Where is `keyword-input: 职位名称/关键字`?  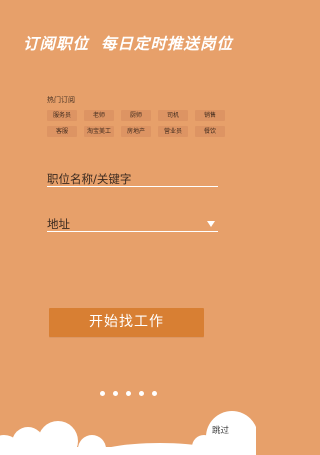 keyword-input: 职位名称/关键字 is located at coordinates (132, 177).